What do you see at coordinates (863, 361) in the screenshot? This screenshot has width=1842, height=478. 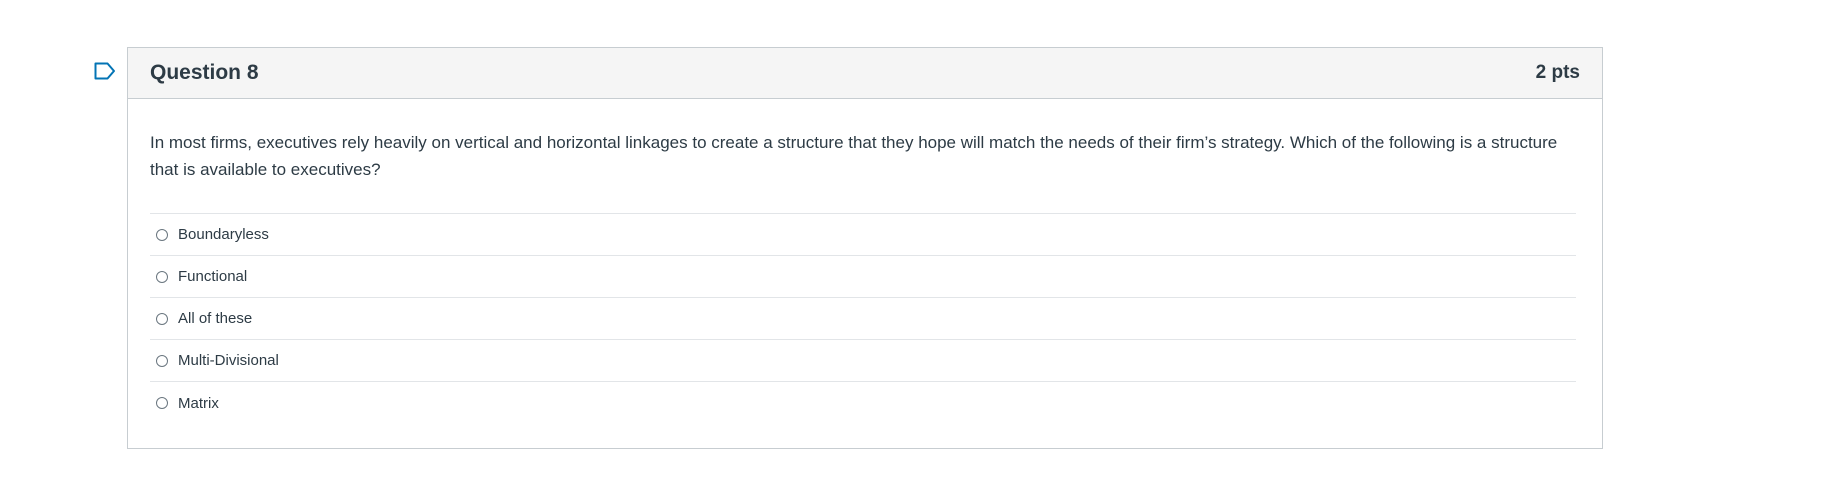 I see `answer-option-multi-divisional: Multi-Divisional` at bounding box center [863, 361].